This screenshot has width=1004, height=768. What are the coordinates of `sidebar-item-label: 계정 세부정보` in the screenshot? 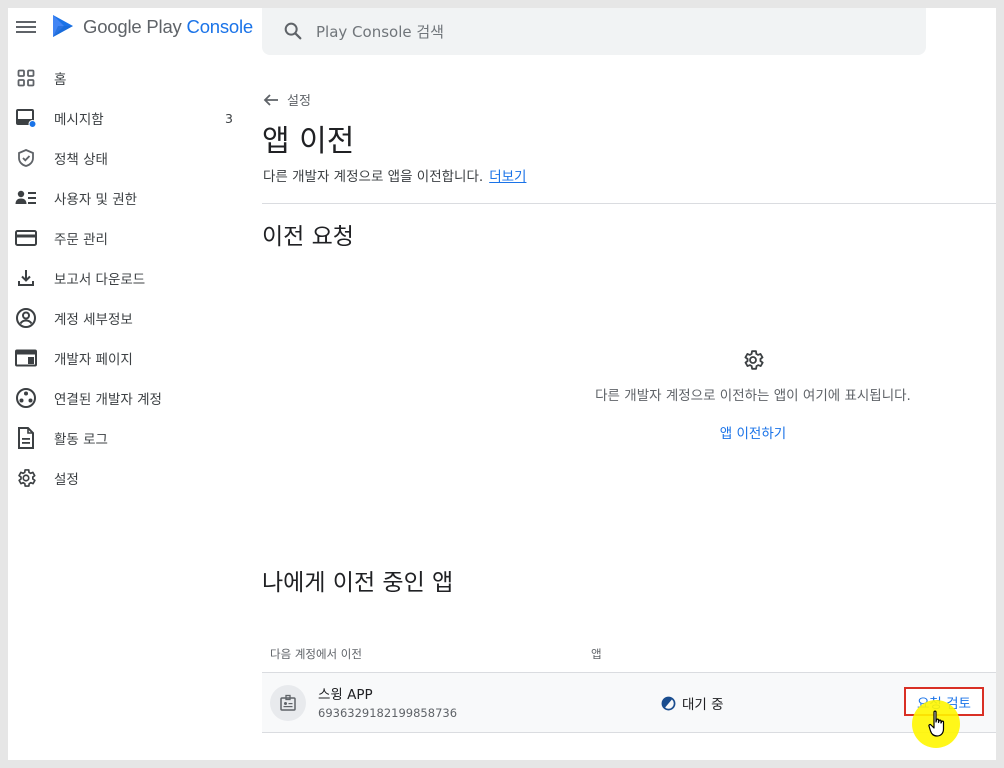 It's located at (93, 320).